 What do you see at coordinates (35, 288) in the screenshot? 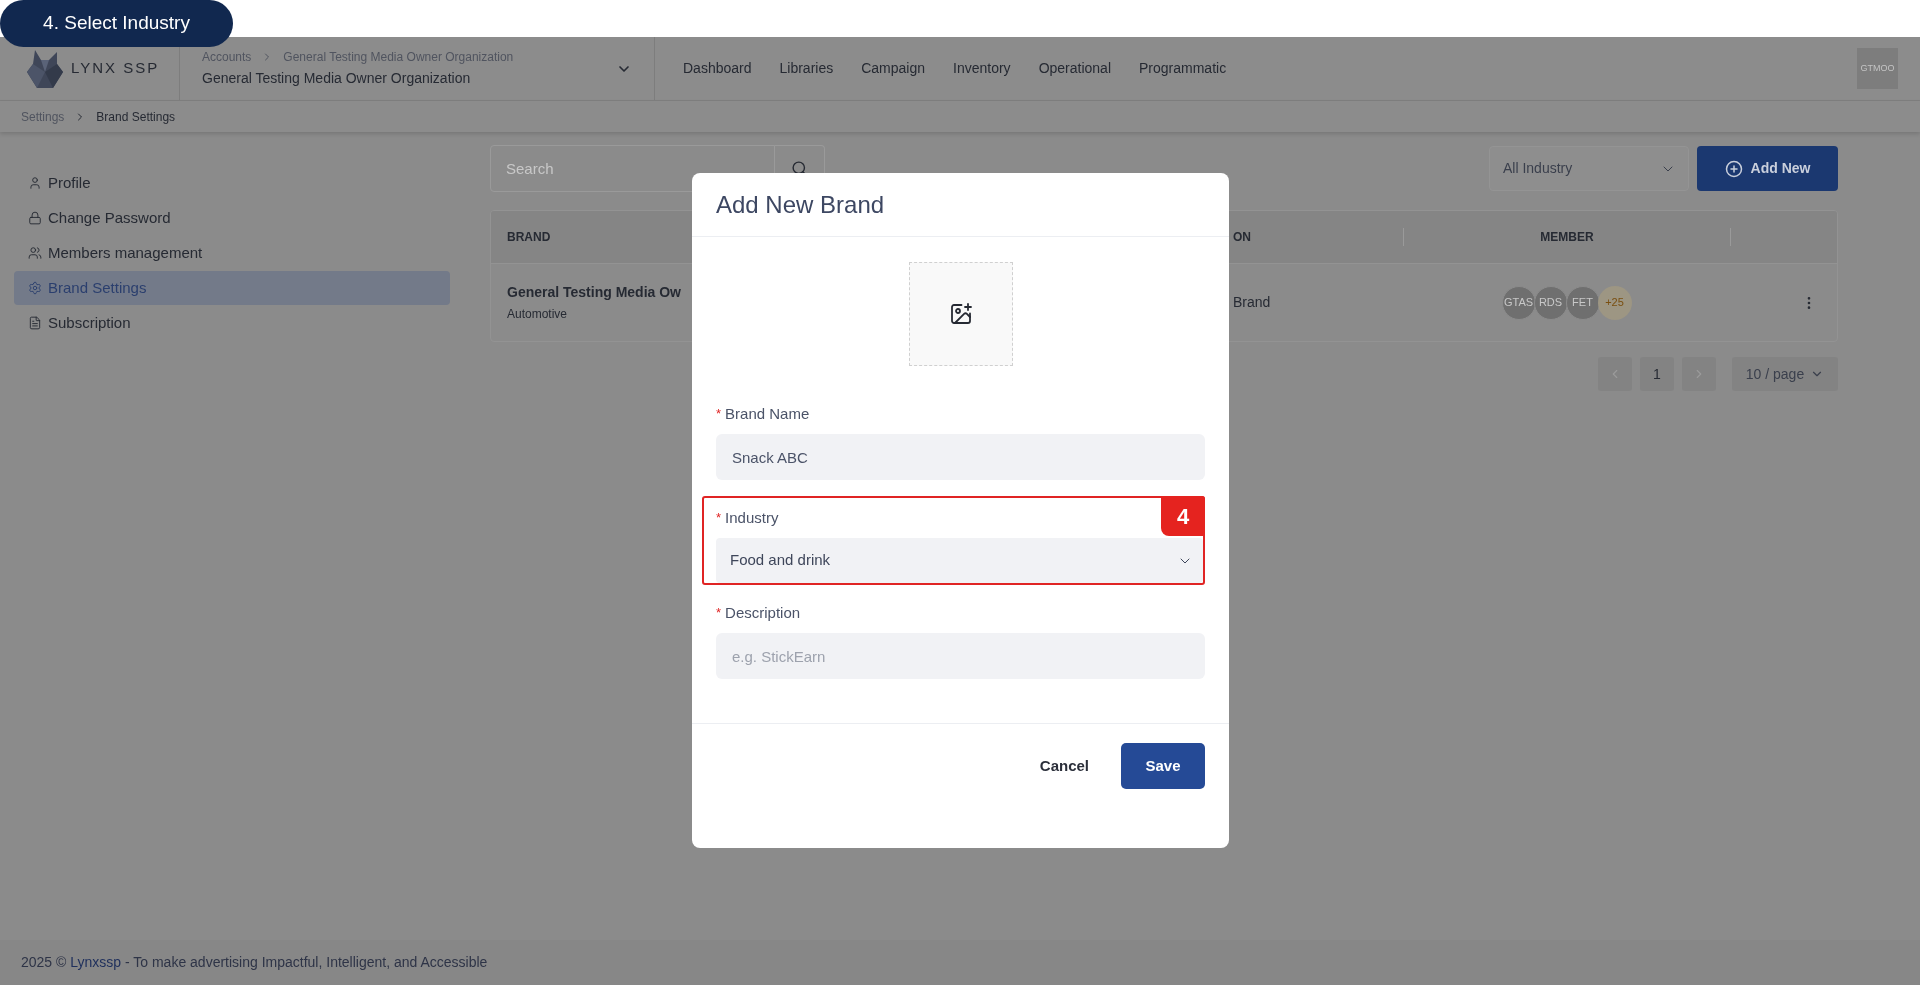
I see `settings-icon` at bounding box center [35, 288].